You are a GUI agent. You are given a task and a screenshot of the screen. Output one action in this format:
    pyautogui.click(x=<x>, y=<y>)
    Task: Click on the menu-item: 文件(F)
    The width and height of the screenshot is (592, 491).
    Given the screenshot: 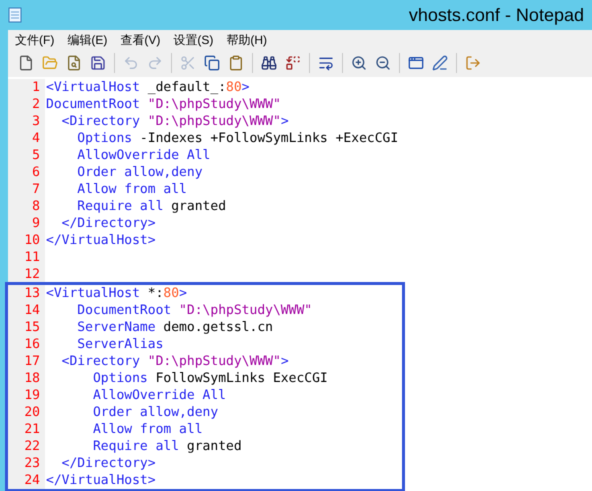 What is the action you would take?
    pyautogui.click(x=34, y=40)
    